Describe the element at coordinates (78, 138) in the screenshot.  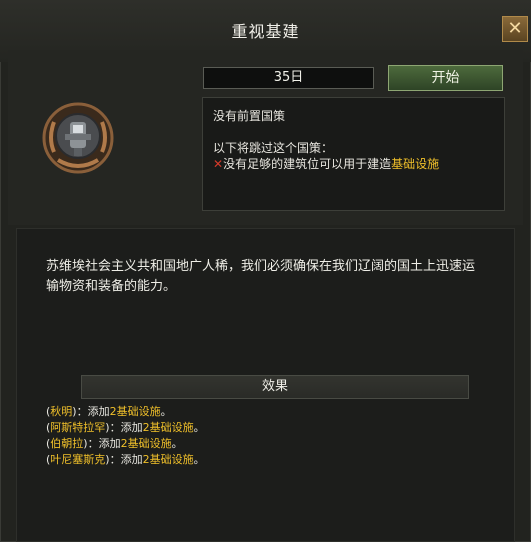
I see `focus-emblem-icon` at that location.